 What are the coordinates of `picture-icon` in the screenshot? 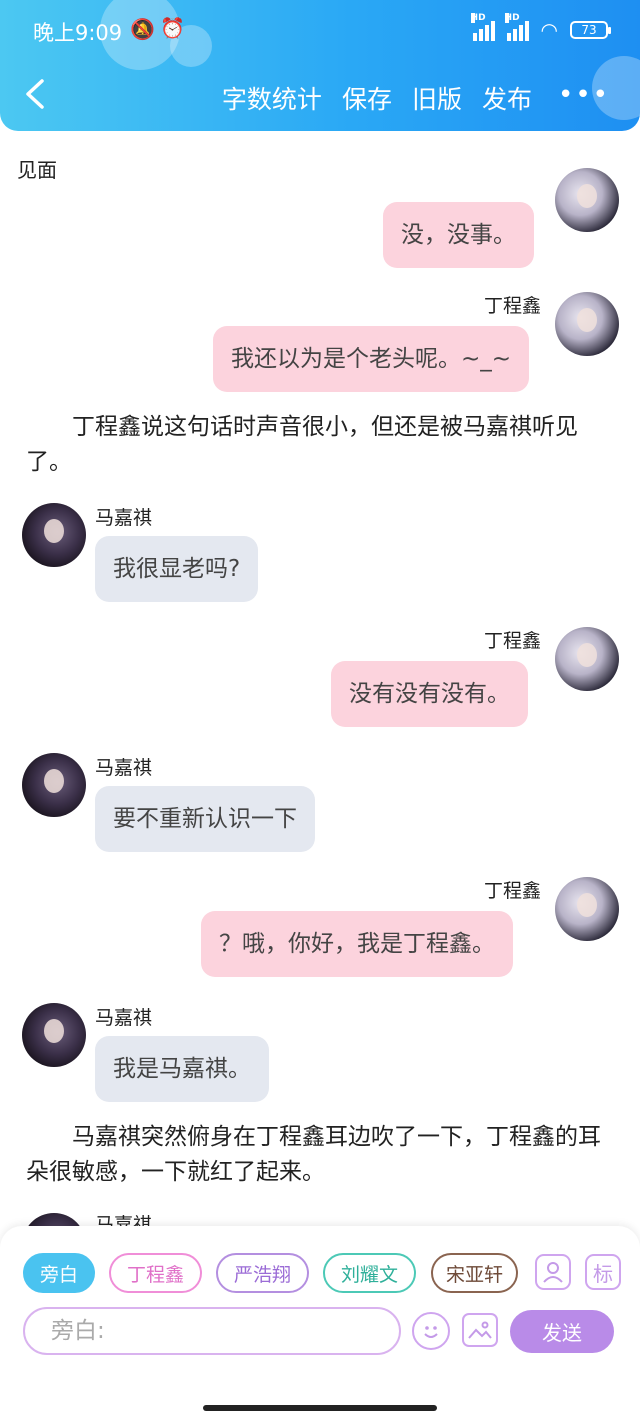 It's located at (480, 1330).